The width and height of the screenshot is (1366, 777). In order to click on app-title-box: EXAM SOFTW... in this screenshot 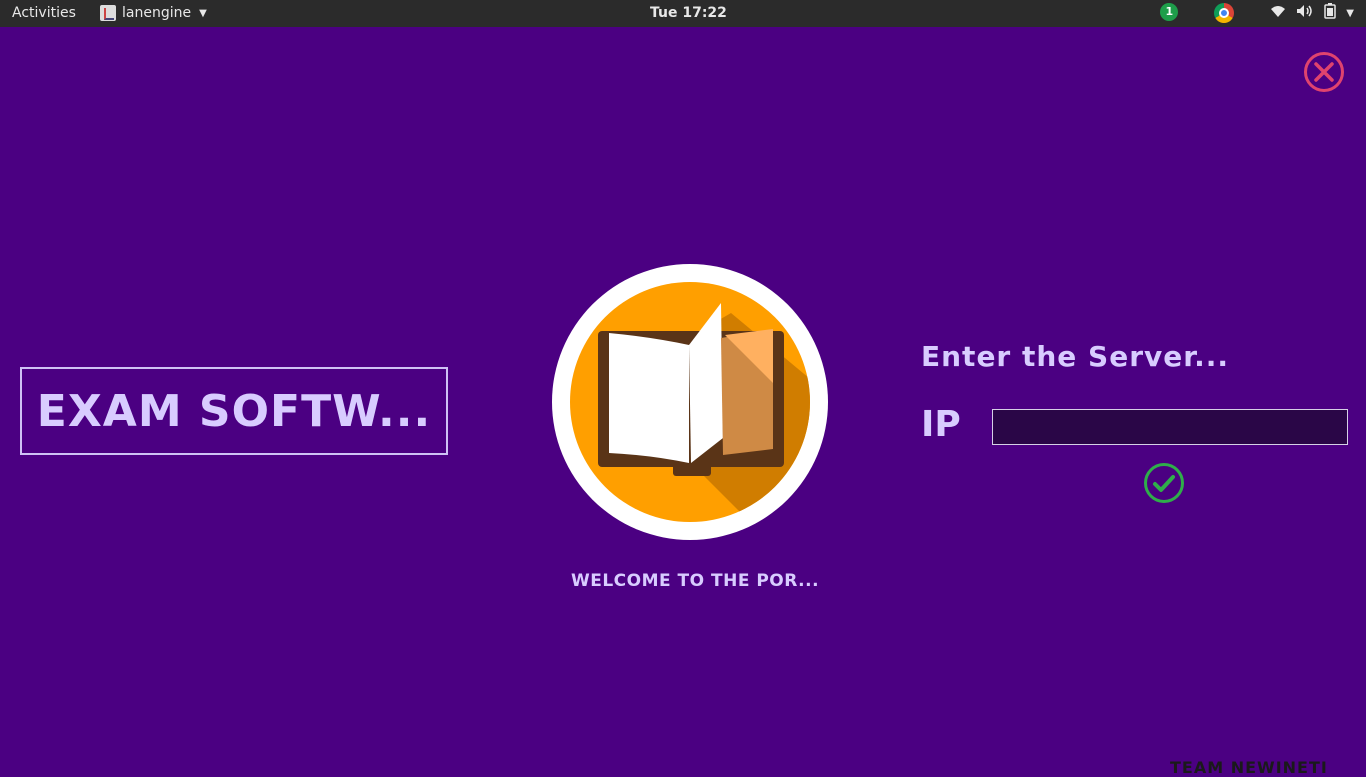, I will do `click(234, 411)`.